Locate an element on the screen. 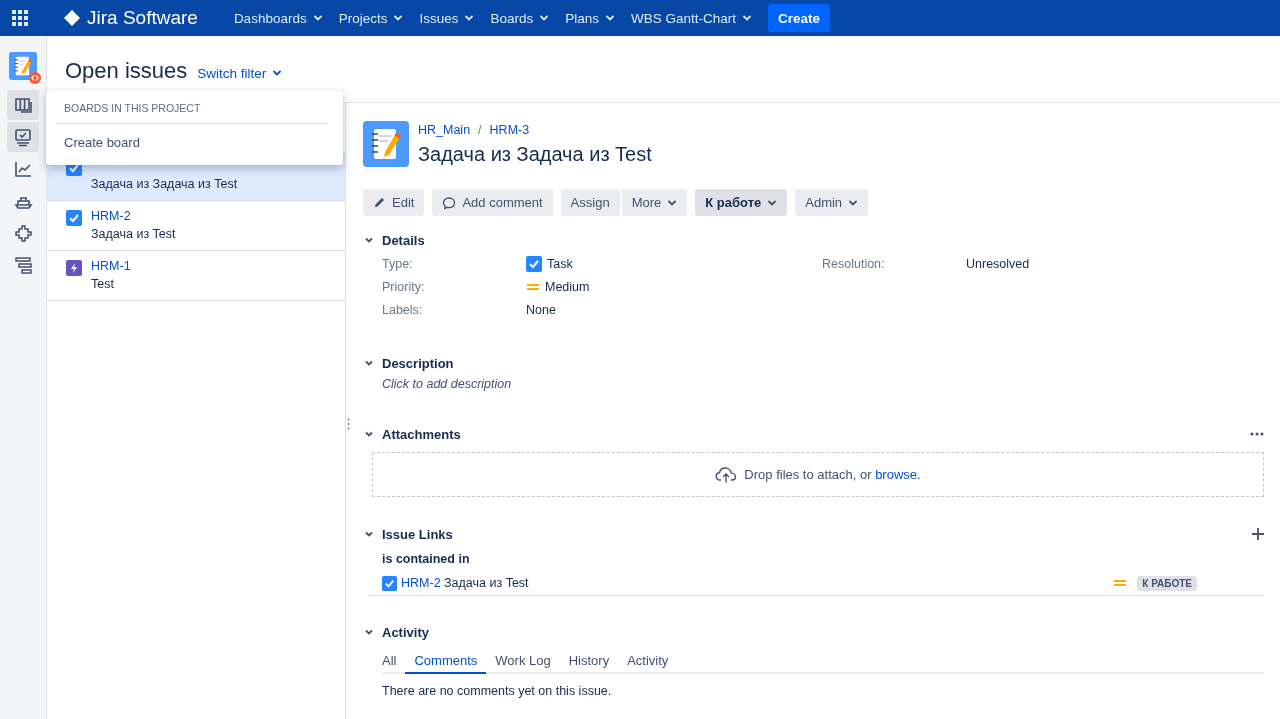 The height and width of the screenshot is (719, 1280). popup-heading: BOARDS IN THIS PROJECT is located at coordinates (192, 111).